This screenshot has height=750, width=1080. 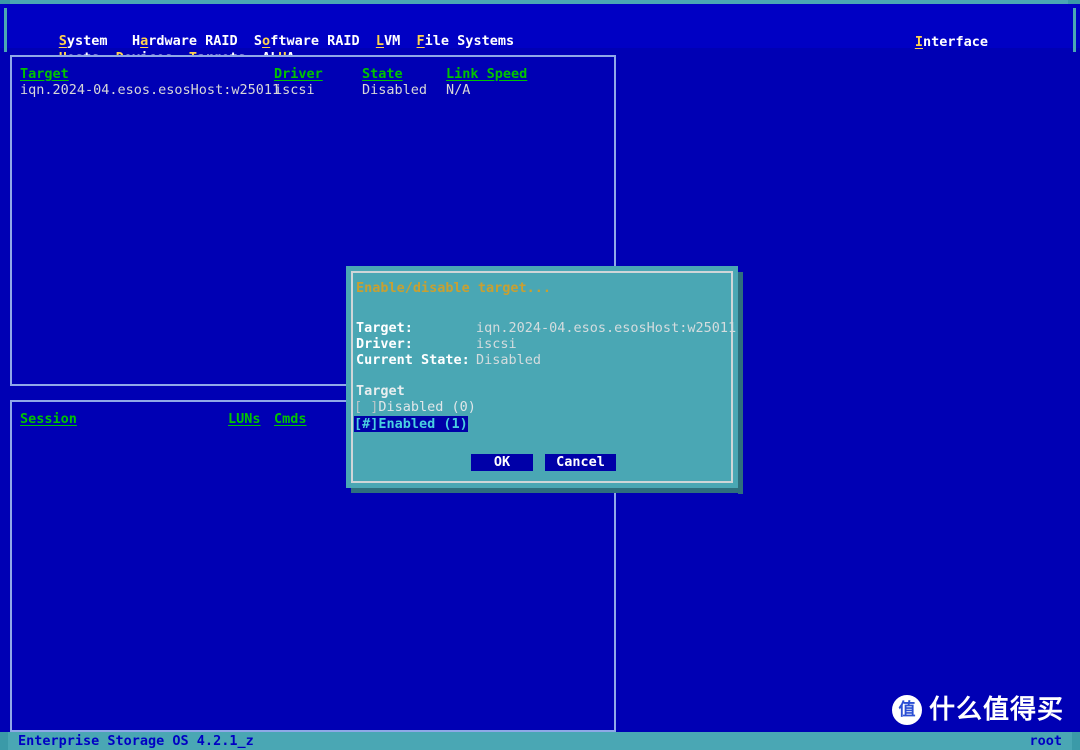 What do you see at coordinates (496, 344) in the screenshot?
I see `dialog-value-driver: iscsi` at bounding box center [496, 344].